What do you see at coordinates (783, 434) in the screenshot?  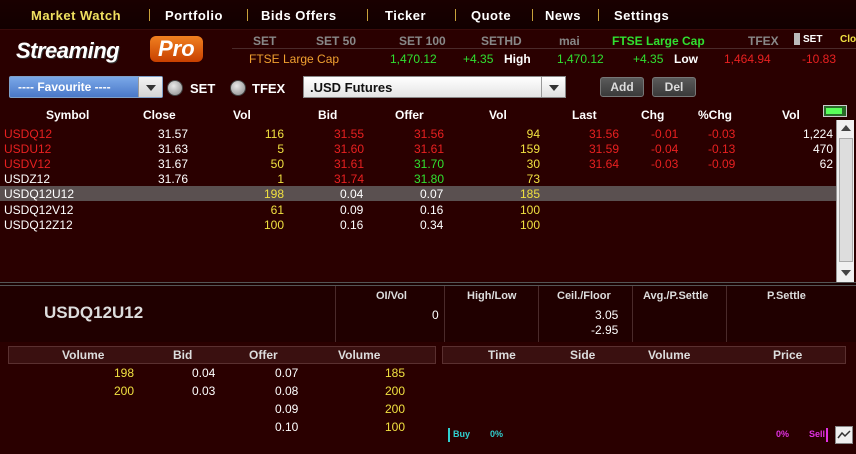 I see `sell-percent: 0%` at bounding box center [783, 434].